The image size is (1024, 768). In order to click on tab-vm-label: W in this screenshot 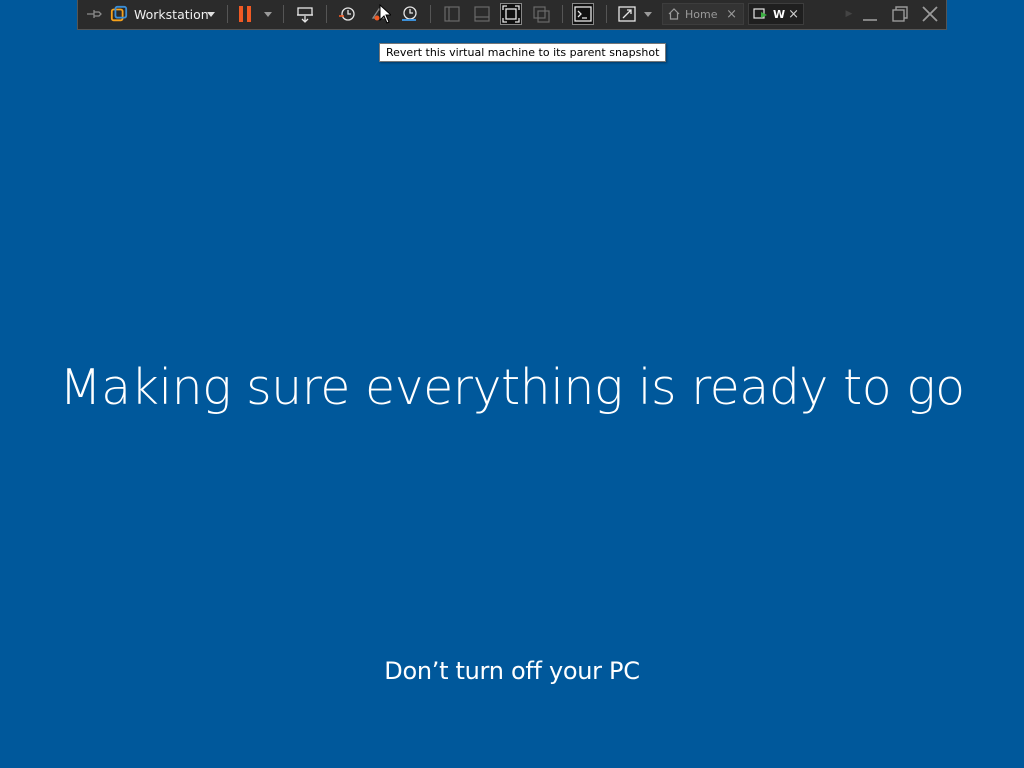, I will do `click(779, 14)`.